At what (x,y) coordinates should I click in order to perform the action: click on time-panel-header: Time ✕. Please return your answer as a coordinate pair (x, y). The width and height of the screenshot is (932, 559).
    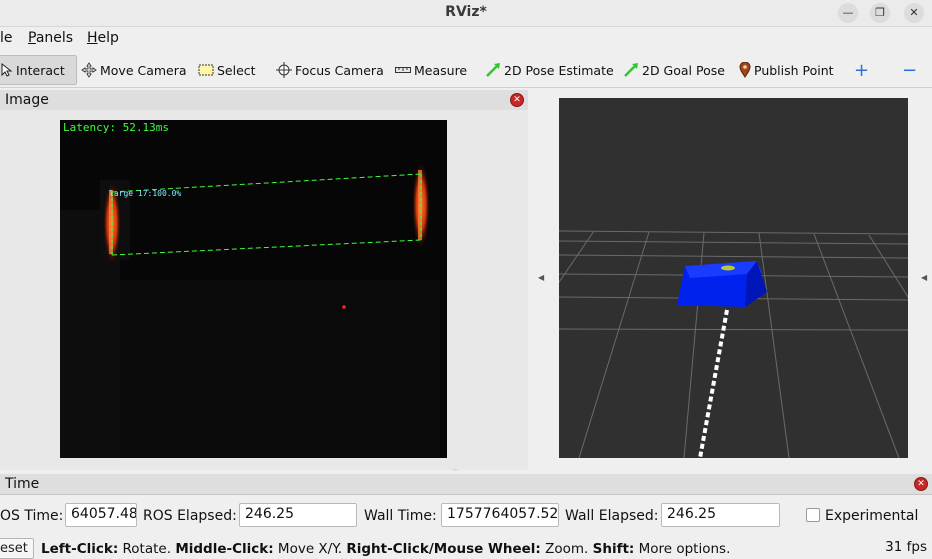
    Looking at the image, I should click on (466, 484).